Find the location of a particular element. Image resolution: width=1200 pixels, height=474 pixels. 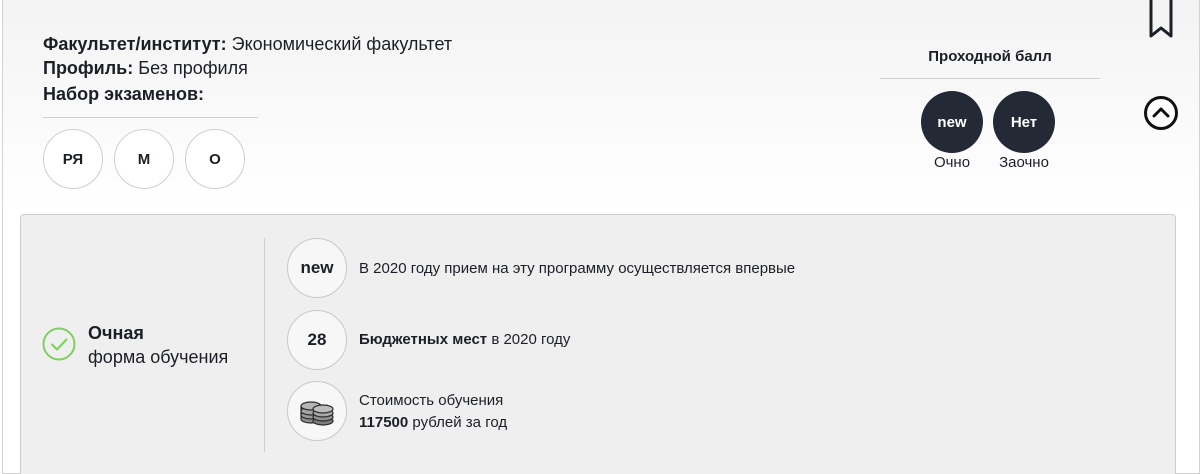

coins-badge is located at coordinates (317, 411).